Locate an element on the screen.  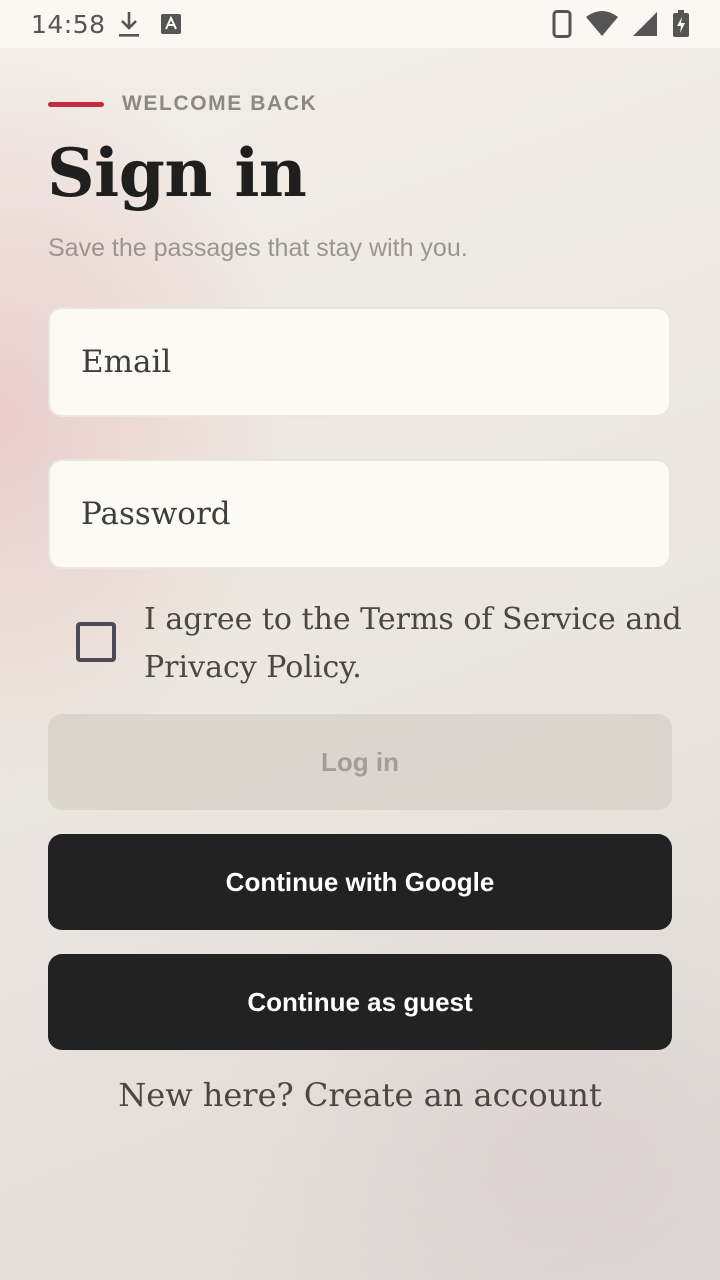
status-bar: 14:58 is located at coordinates (360, 24).